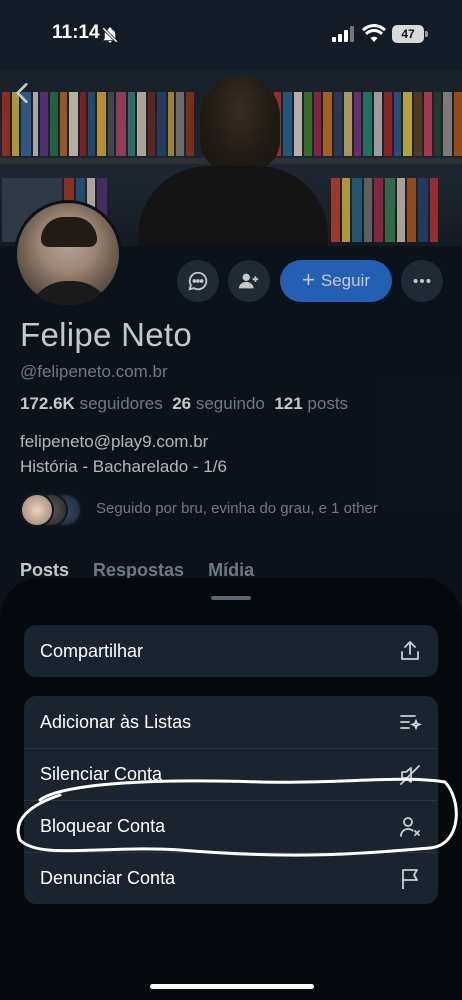 This screenshot has width=462, height=1000. What do you see at coordinates (76, 32) in the screenshot?
I see `status-time: 11:14` at bounding box center [76, 32].